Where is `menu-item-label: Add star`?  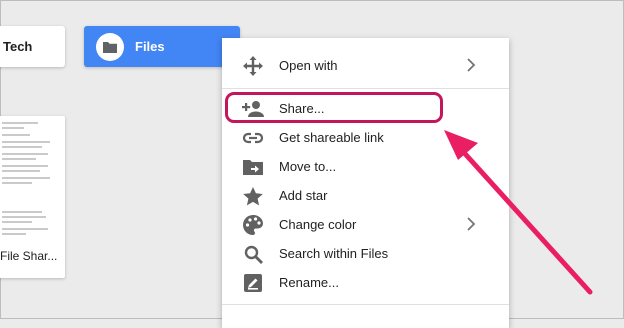 menu-item-label: Add star is located at coordinates (303, 195).